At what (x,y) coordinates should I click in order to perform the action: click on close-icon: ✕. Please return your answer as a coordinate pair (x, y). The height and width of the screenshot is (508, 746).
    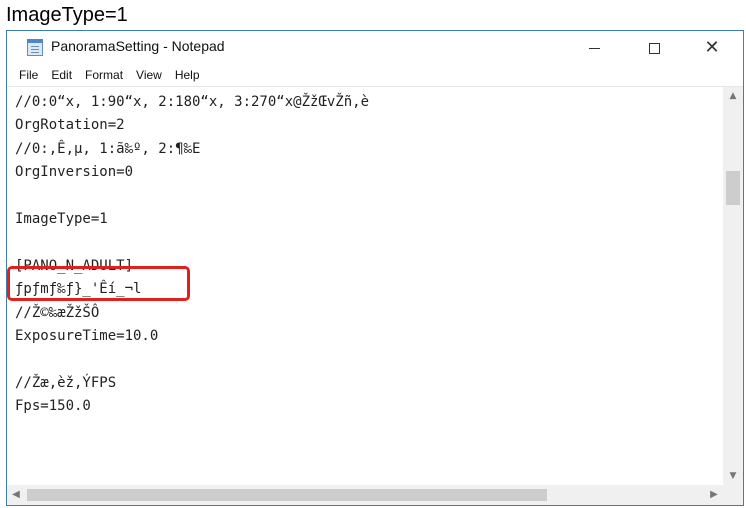
    Looking at the image, I should click on (712, 47).